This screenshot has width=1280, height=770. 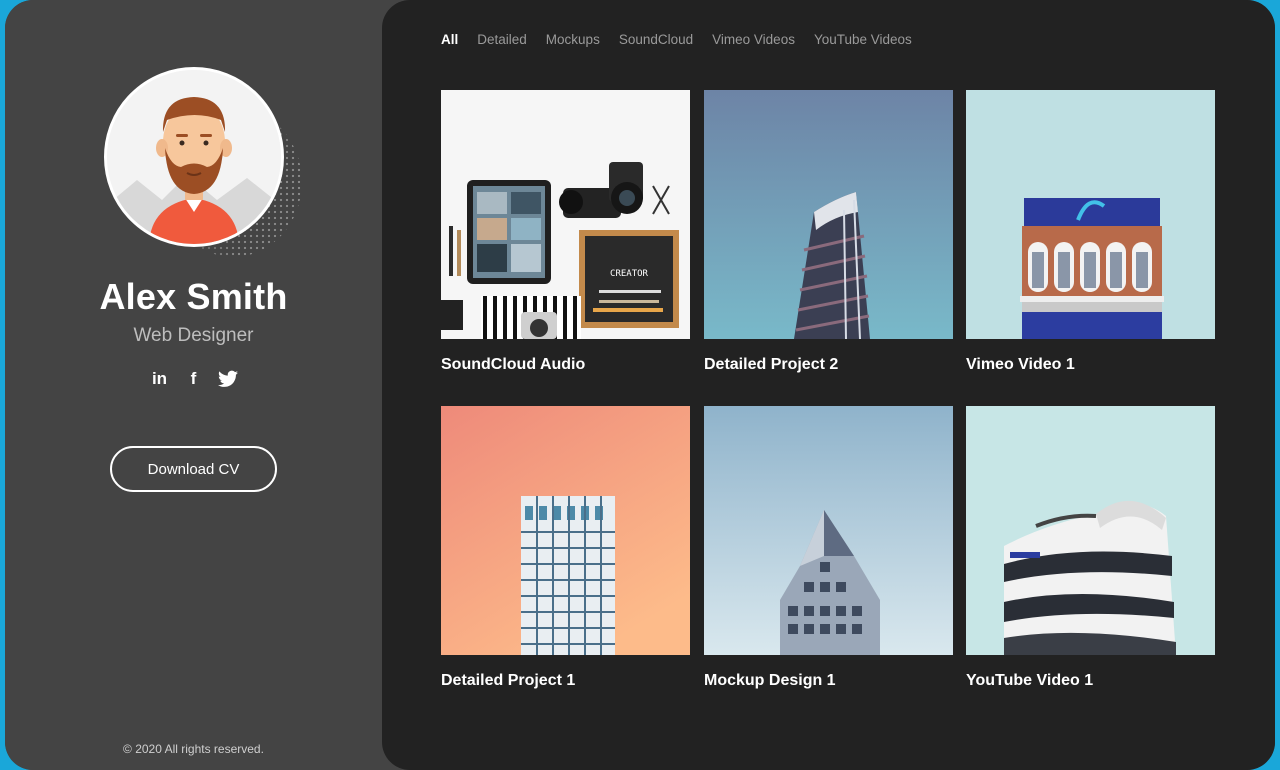 What do you see at coordinates (193, 749) in the screenshot?
I see `copyright-text: © 2020 All rights reserved.` at bounding box center [193, 749].